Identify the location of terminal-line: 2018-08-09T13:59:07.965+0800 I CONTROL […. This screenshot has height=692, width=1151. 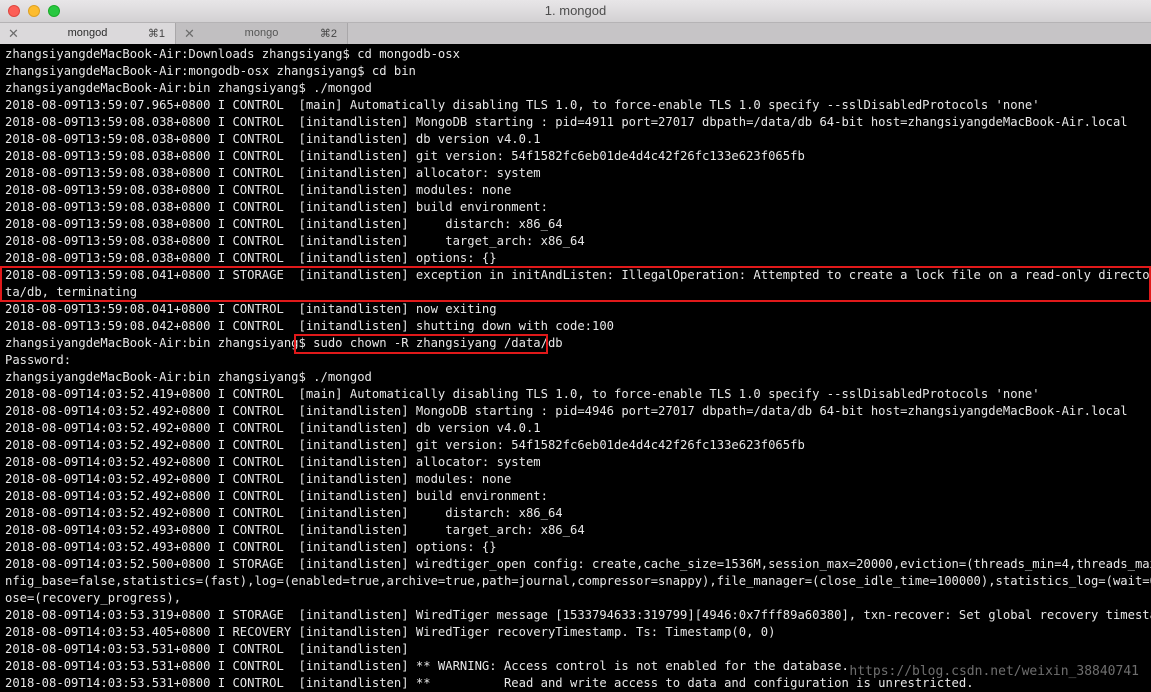
(522, 105).